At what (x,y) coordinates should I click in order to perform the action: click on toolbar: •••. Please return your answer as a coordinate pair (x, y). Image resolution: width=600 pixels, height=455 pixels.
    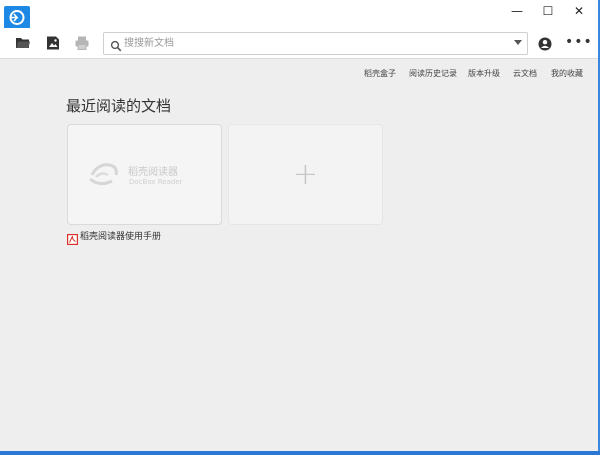
    Looking at the image, I should click on (299, 43).